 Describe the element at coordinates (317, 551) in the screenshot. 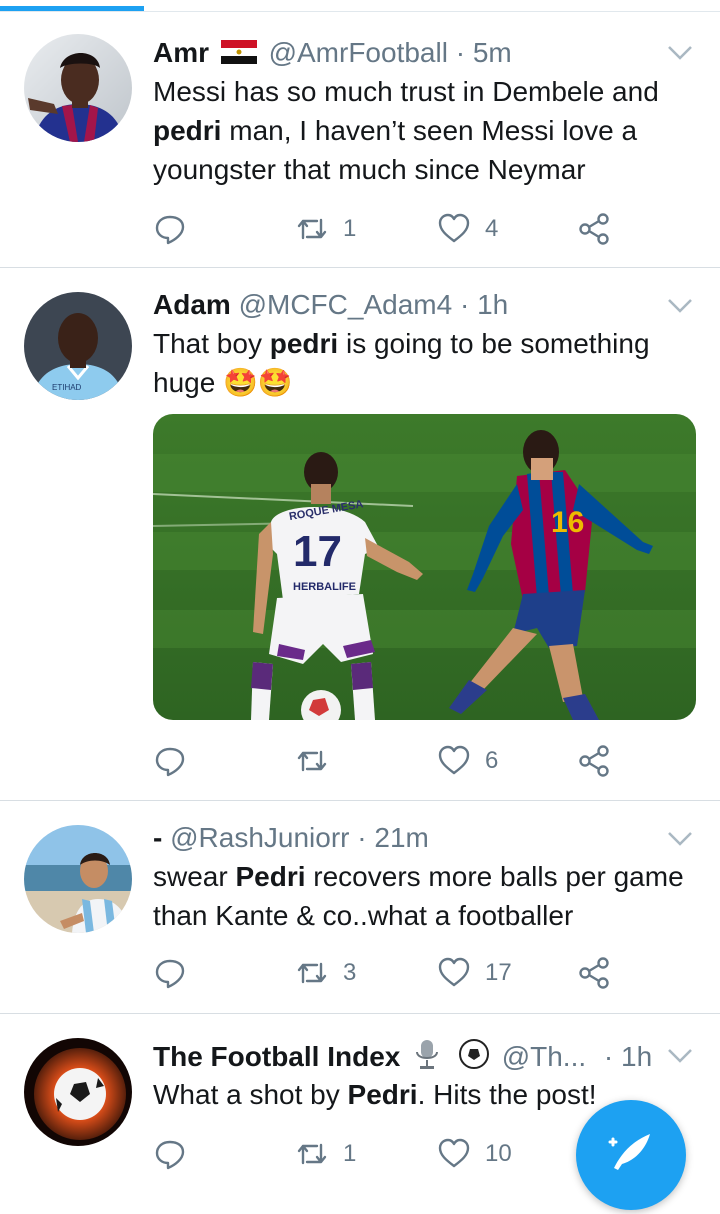

I see `jersey-number-text: 17` at that location.